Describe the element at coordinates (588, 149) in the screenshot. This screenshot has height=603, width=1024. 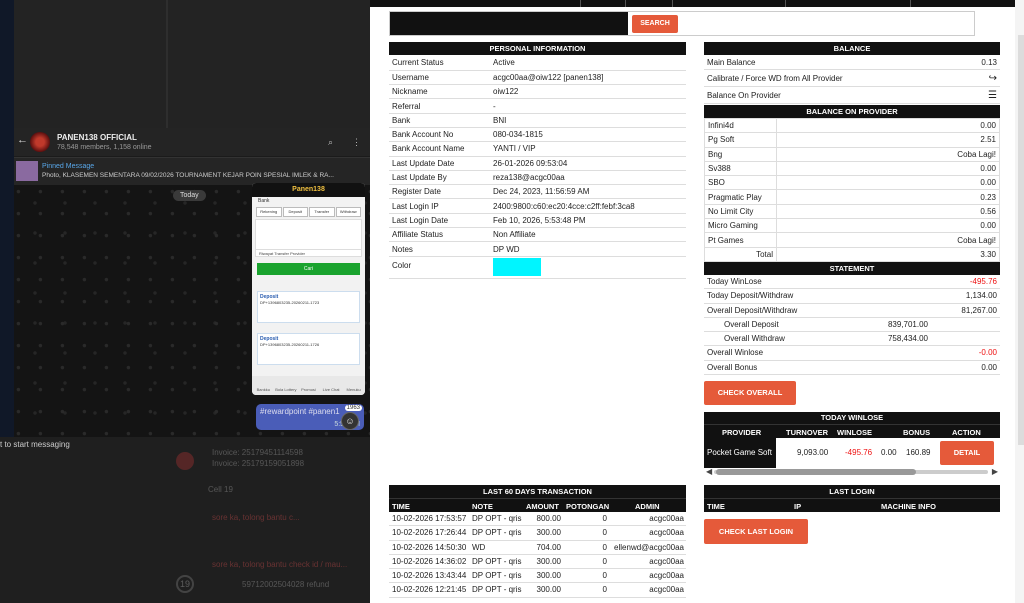
I see `info-value: YANTI / VIP` at that location.